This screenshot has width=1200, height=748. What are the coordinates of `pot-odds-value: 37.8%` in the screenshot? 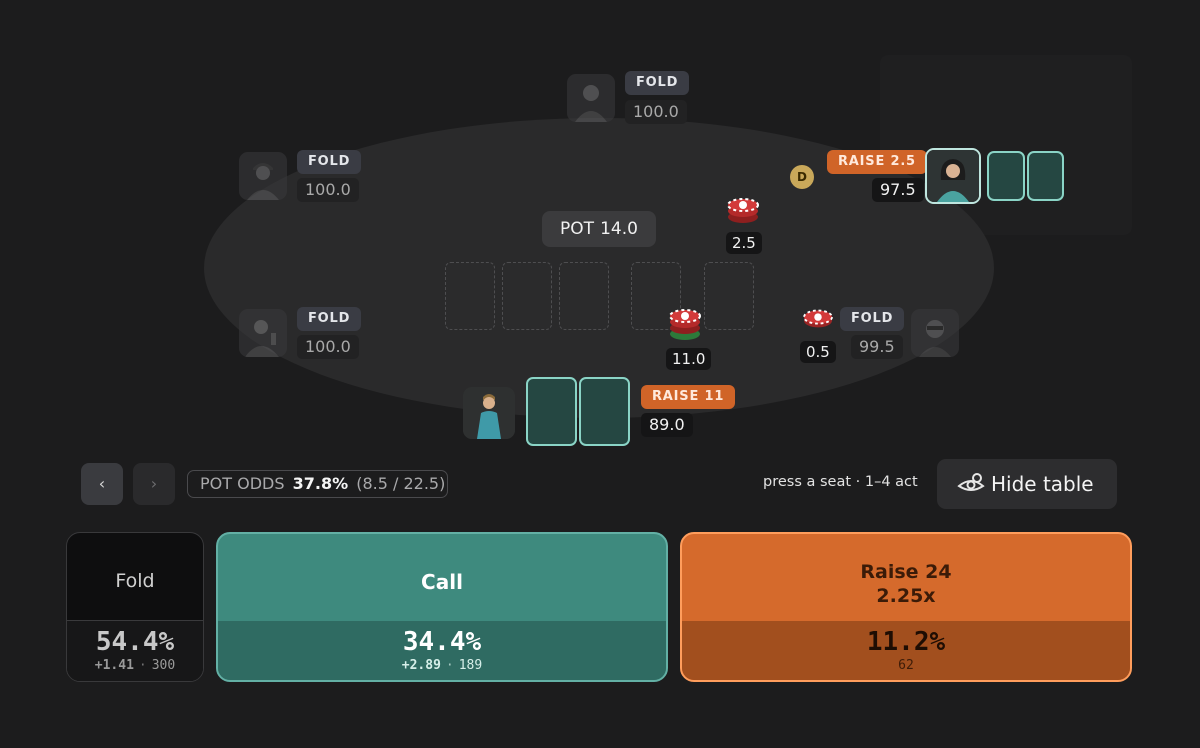 It's located at (320, 483).